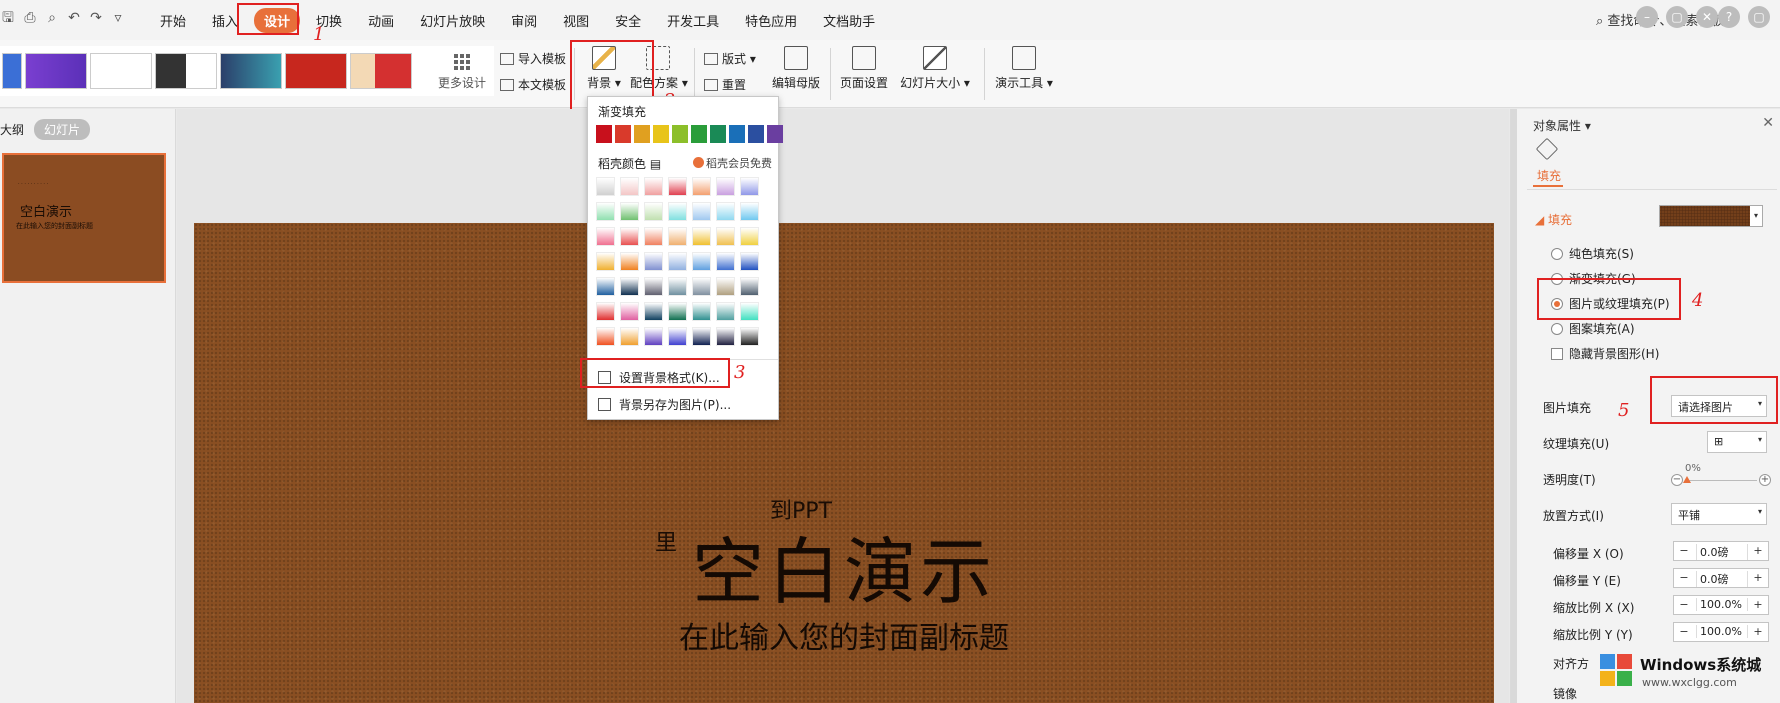 This screenshot has width=1780, height=703. Describe the element at coordinates (30, 18) in the screenshot. I see `print-icon: ⎙` at that location.